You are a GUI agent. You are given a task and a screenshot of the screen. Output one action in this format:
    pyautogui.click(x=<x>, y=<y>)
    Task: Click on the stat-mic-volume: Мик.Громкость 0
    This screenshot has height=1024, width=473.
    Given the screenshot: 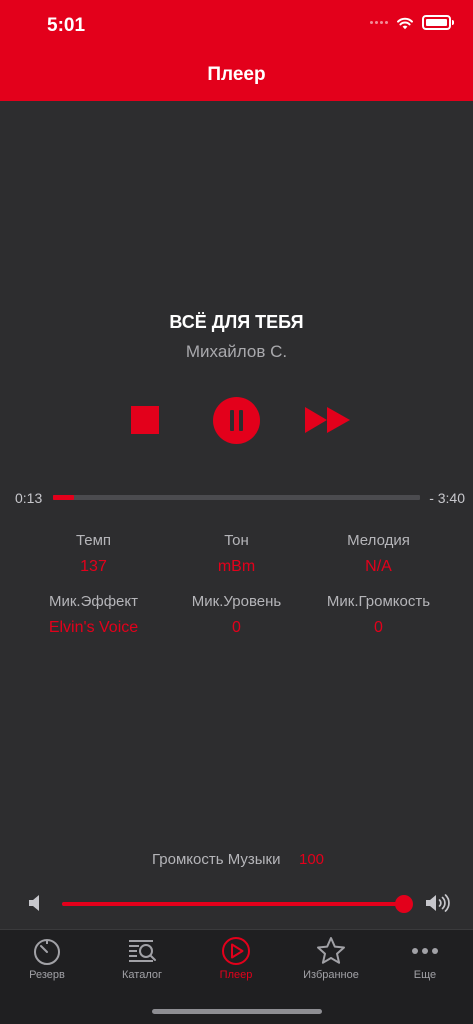 What is the action you would take?
    pyautogui.click(x=378, y=614)
    